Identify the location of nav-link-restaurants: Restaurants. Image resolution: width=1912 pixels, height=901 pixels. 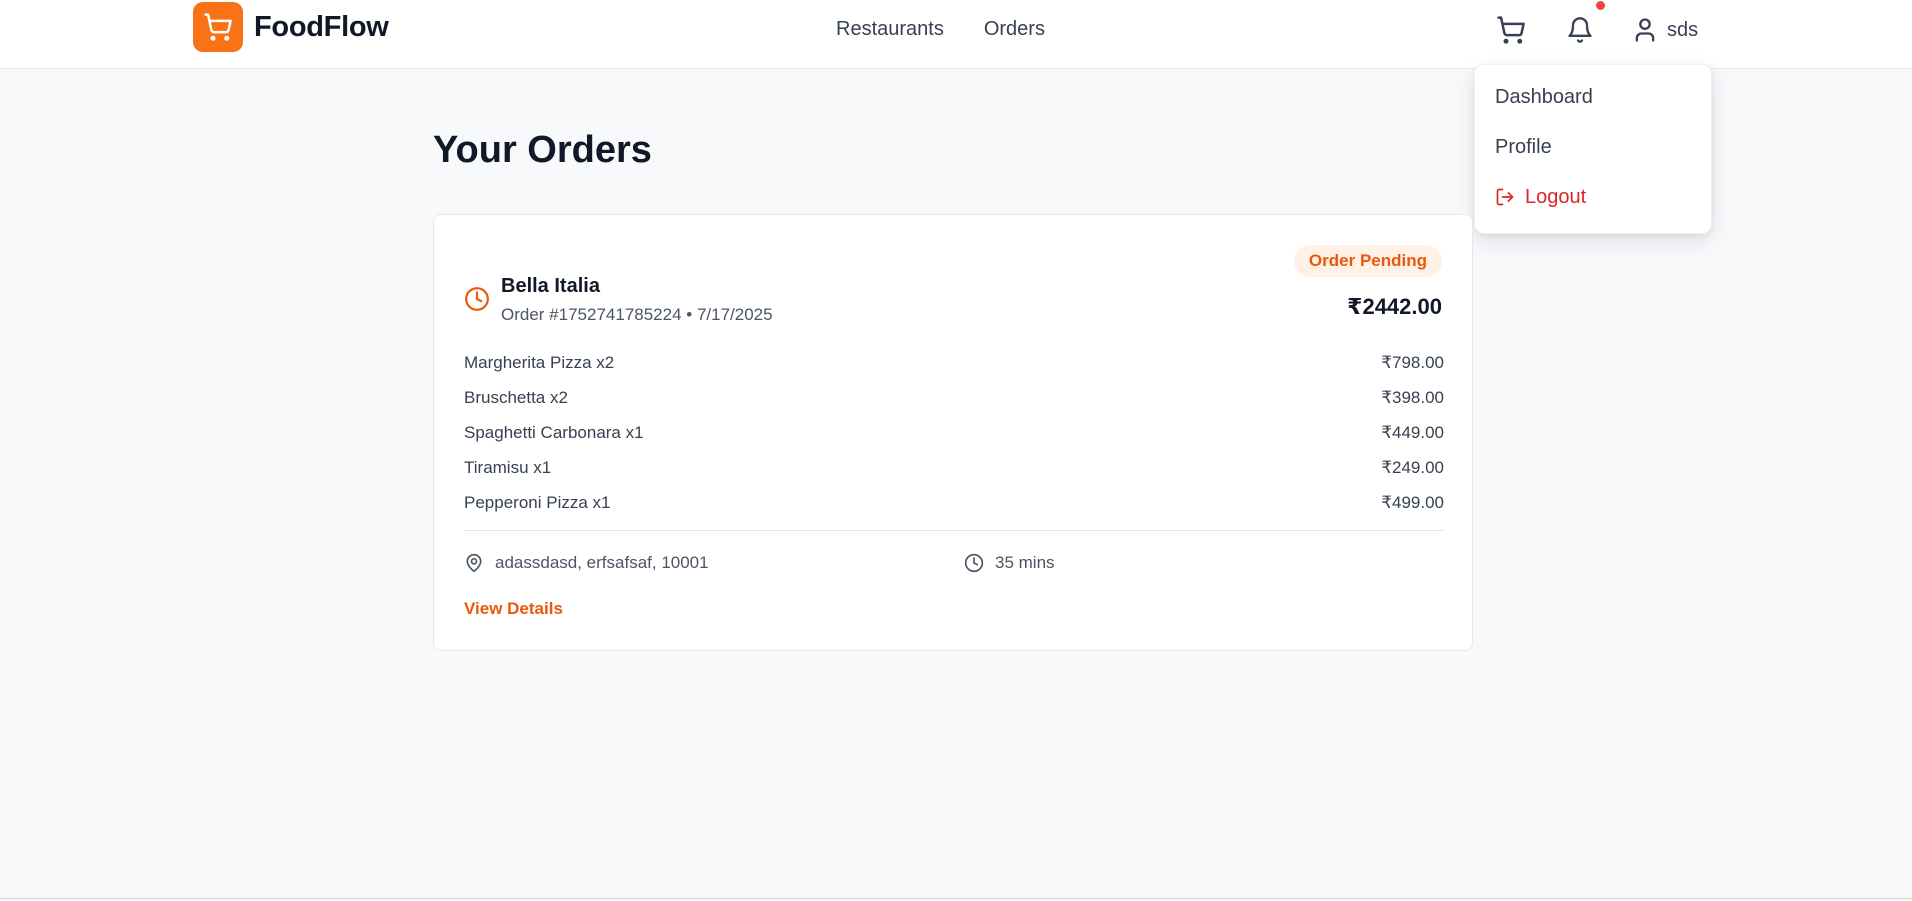
(890, 29).